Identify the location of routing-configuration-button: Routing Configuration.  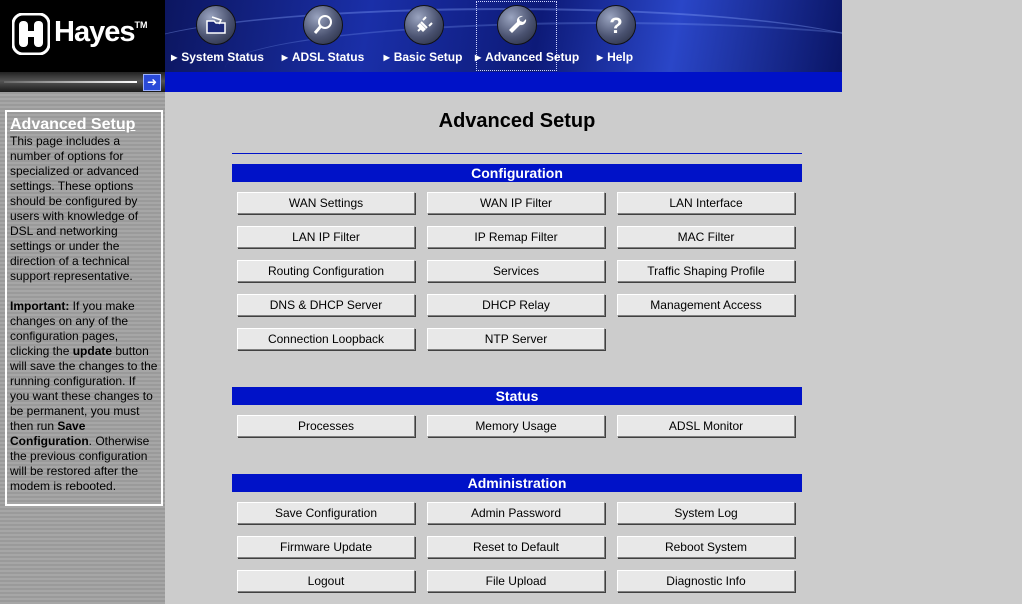
(326, 271).